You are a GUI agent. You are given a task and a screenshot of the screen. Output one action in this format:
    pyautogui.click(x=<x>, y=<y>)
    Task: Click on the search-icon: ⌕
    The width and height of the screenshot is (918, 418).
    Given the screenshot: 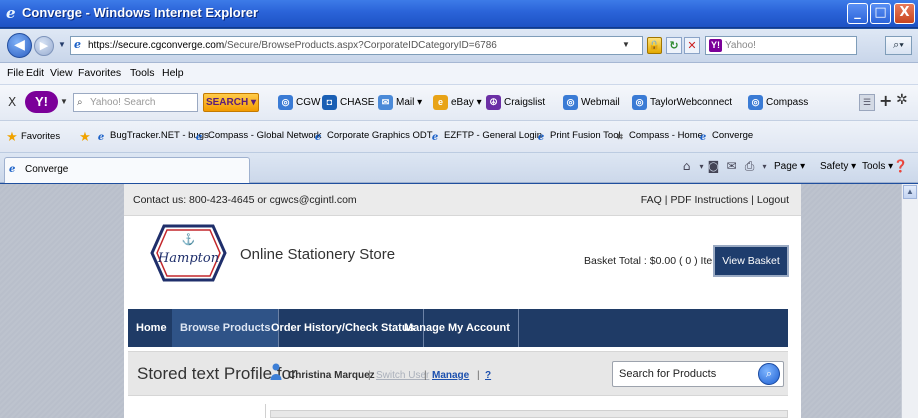 What is the action you would take?
    pyautogui.click(x=769, y=374)
    